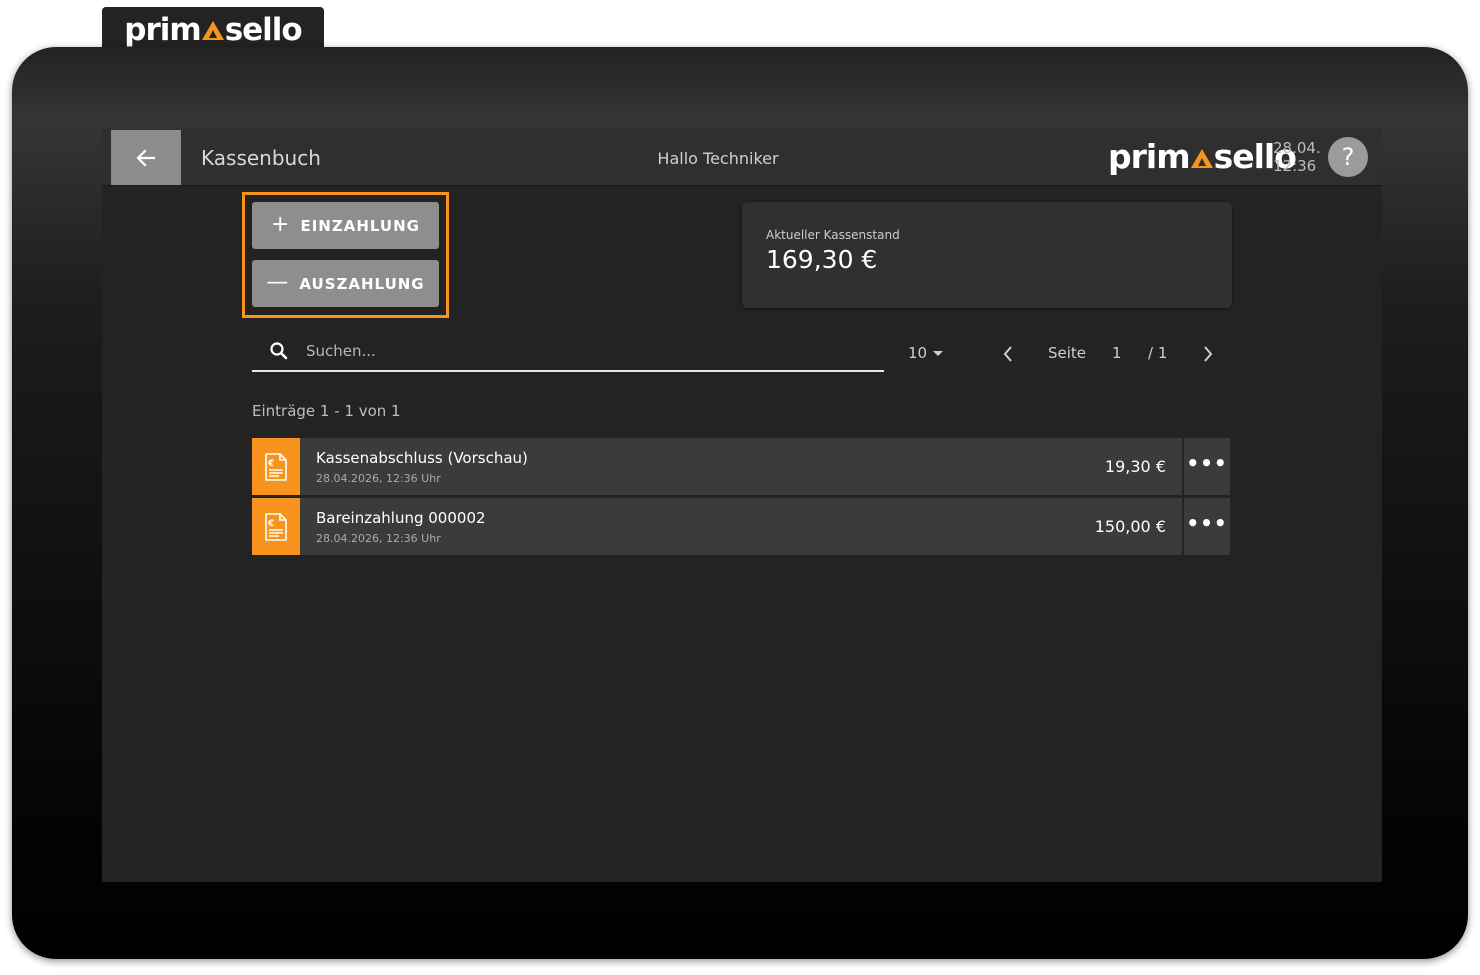  Describe the element at coordinates (1067, 353) in the screenshot. I see `page-label: Seite` at that location.